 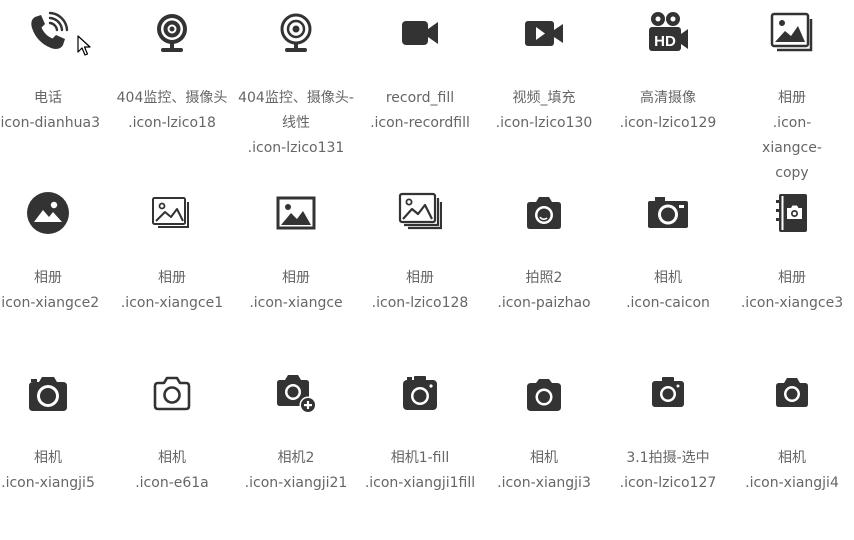 I want to click on icon-name: 相册 .icon-xiangce3, so click(x=792, y=291).